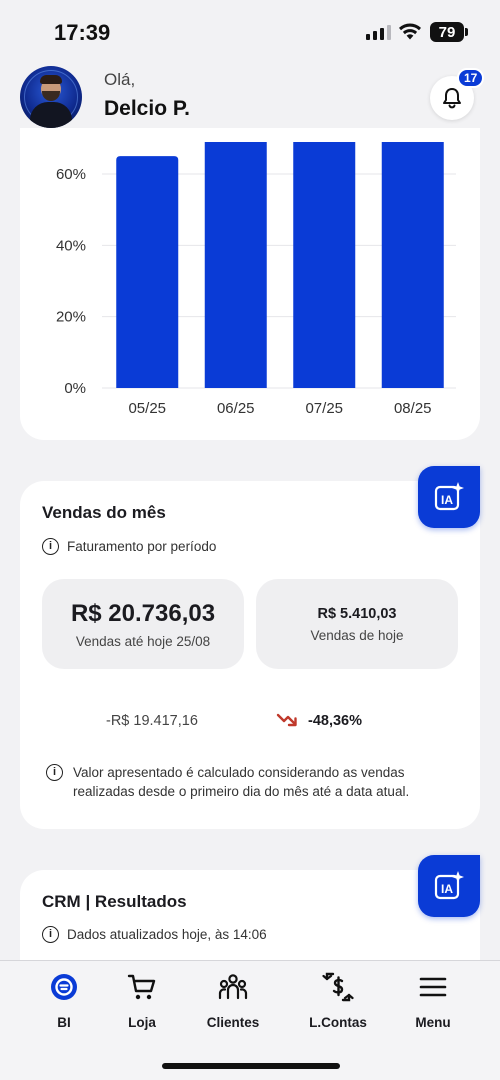  I want to click on user-name: Delcio P., so click(147, 108).